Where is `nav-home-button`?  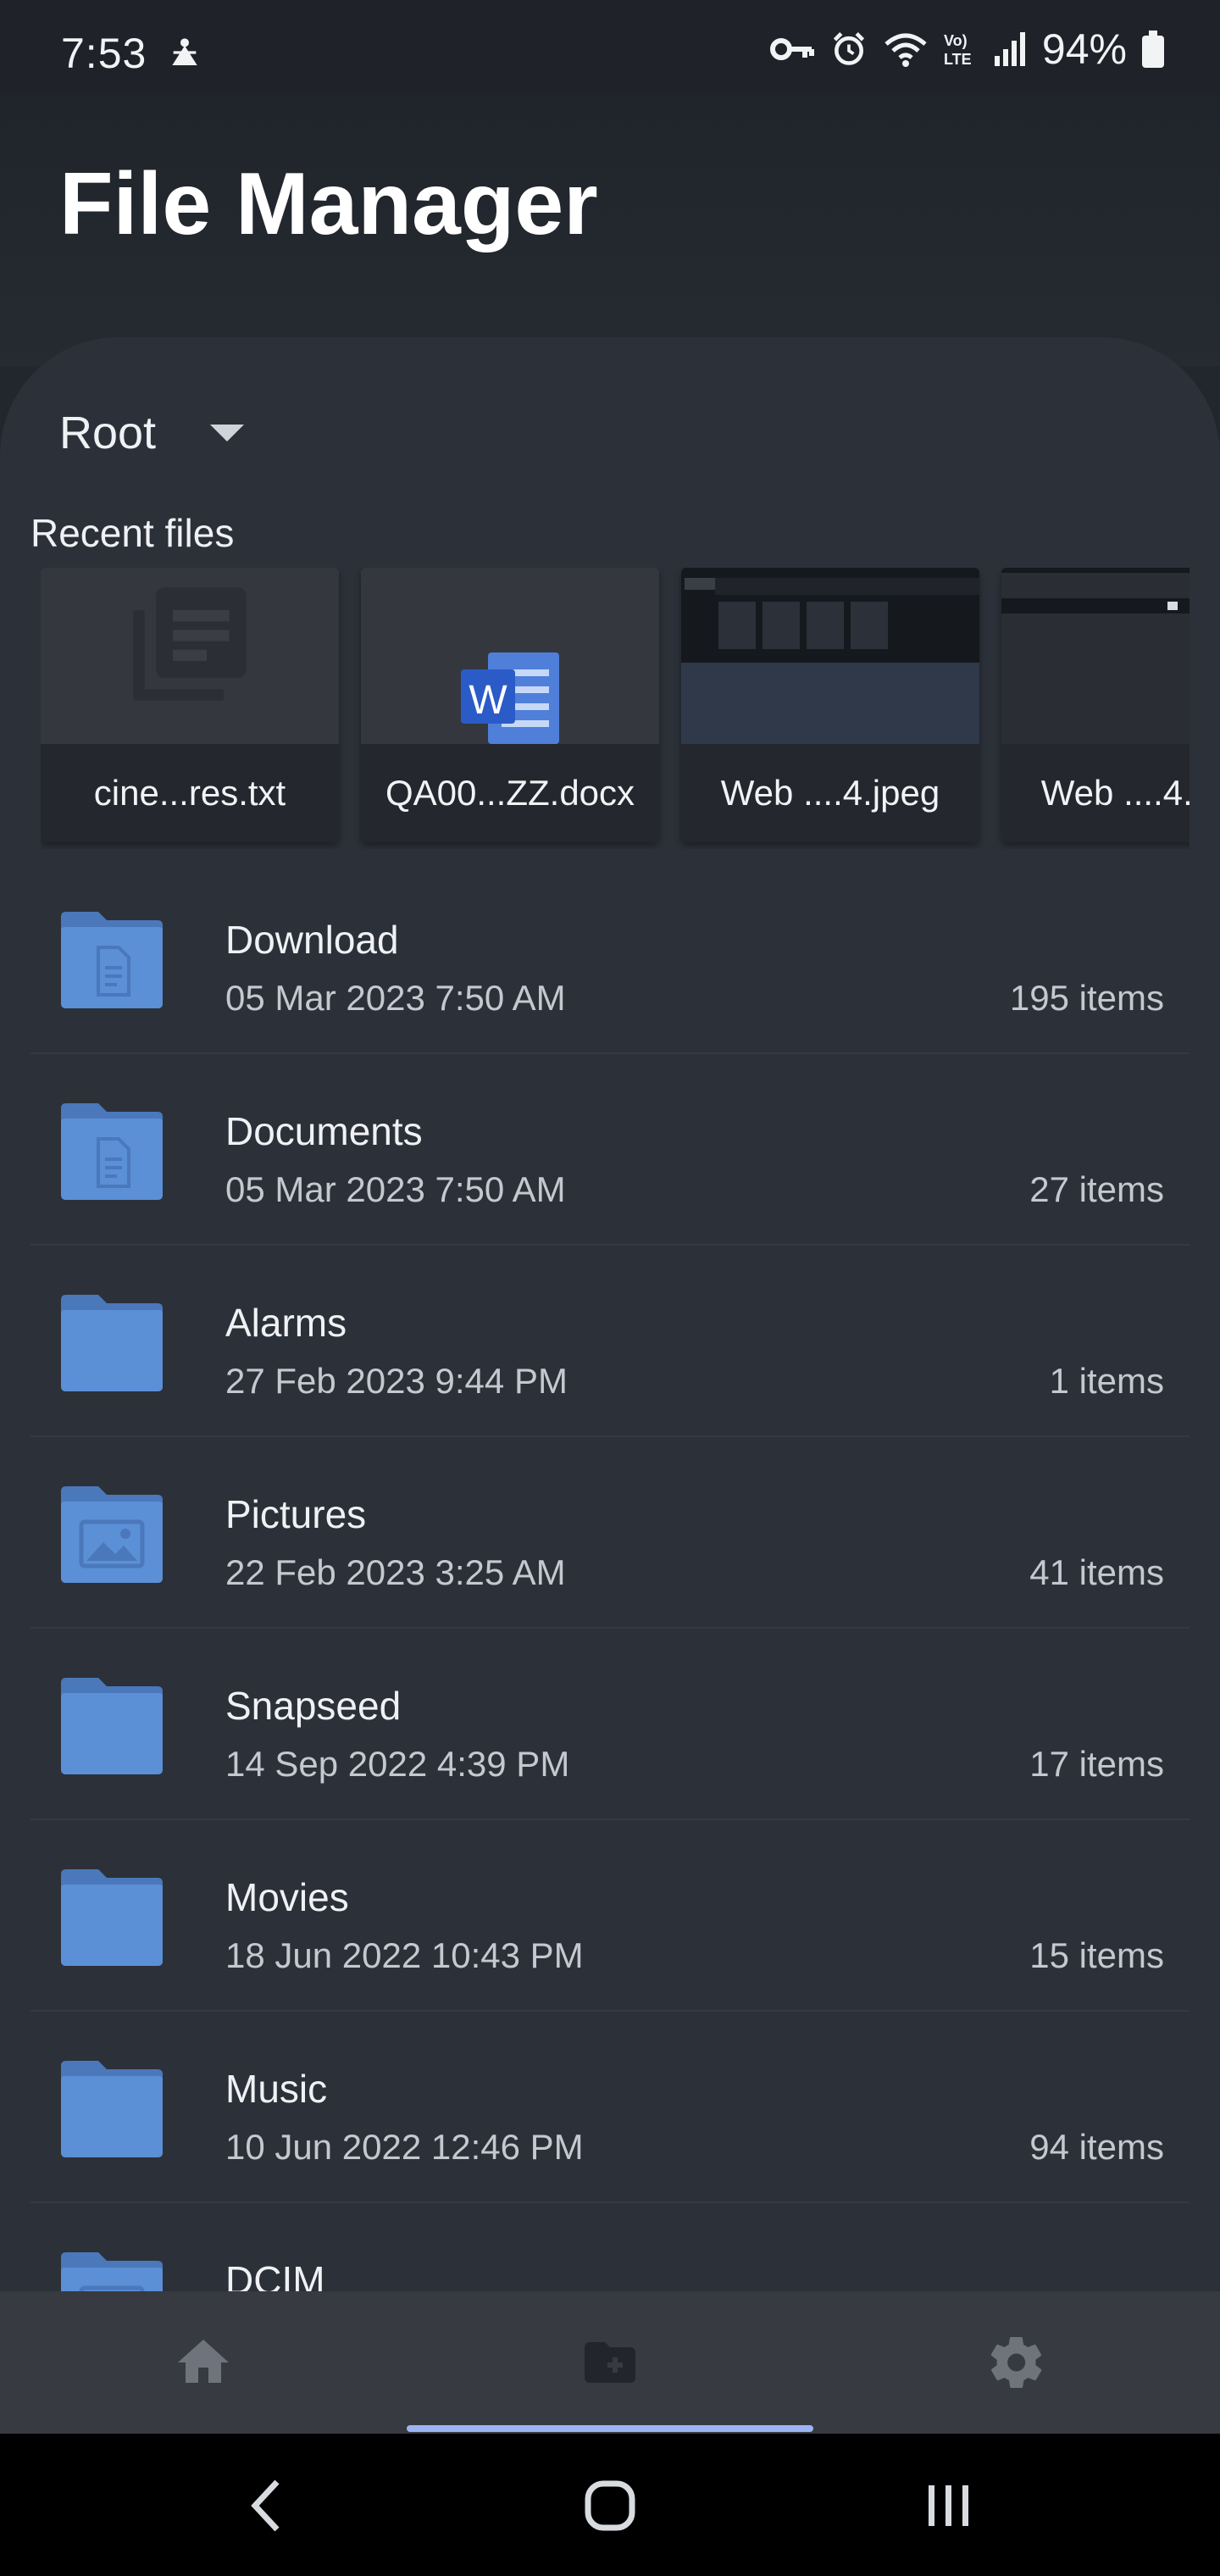 nav-home-button is located at coordinates (203, 2362).